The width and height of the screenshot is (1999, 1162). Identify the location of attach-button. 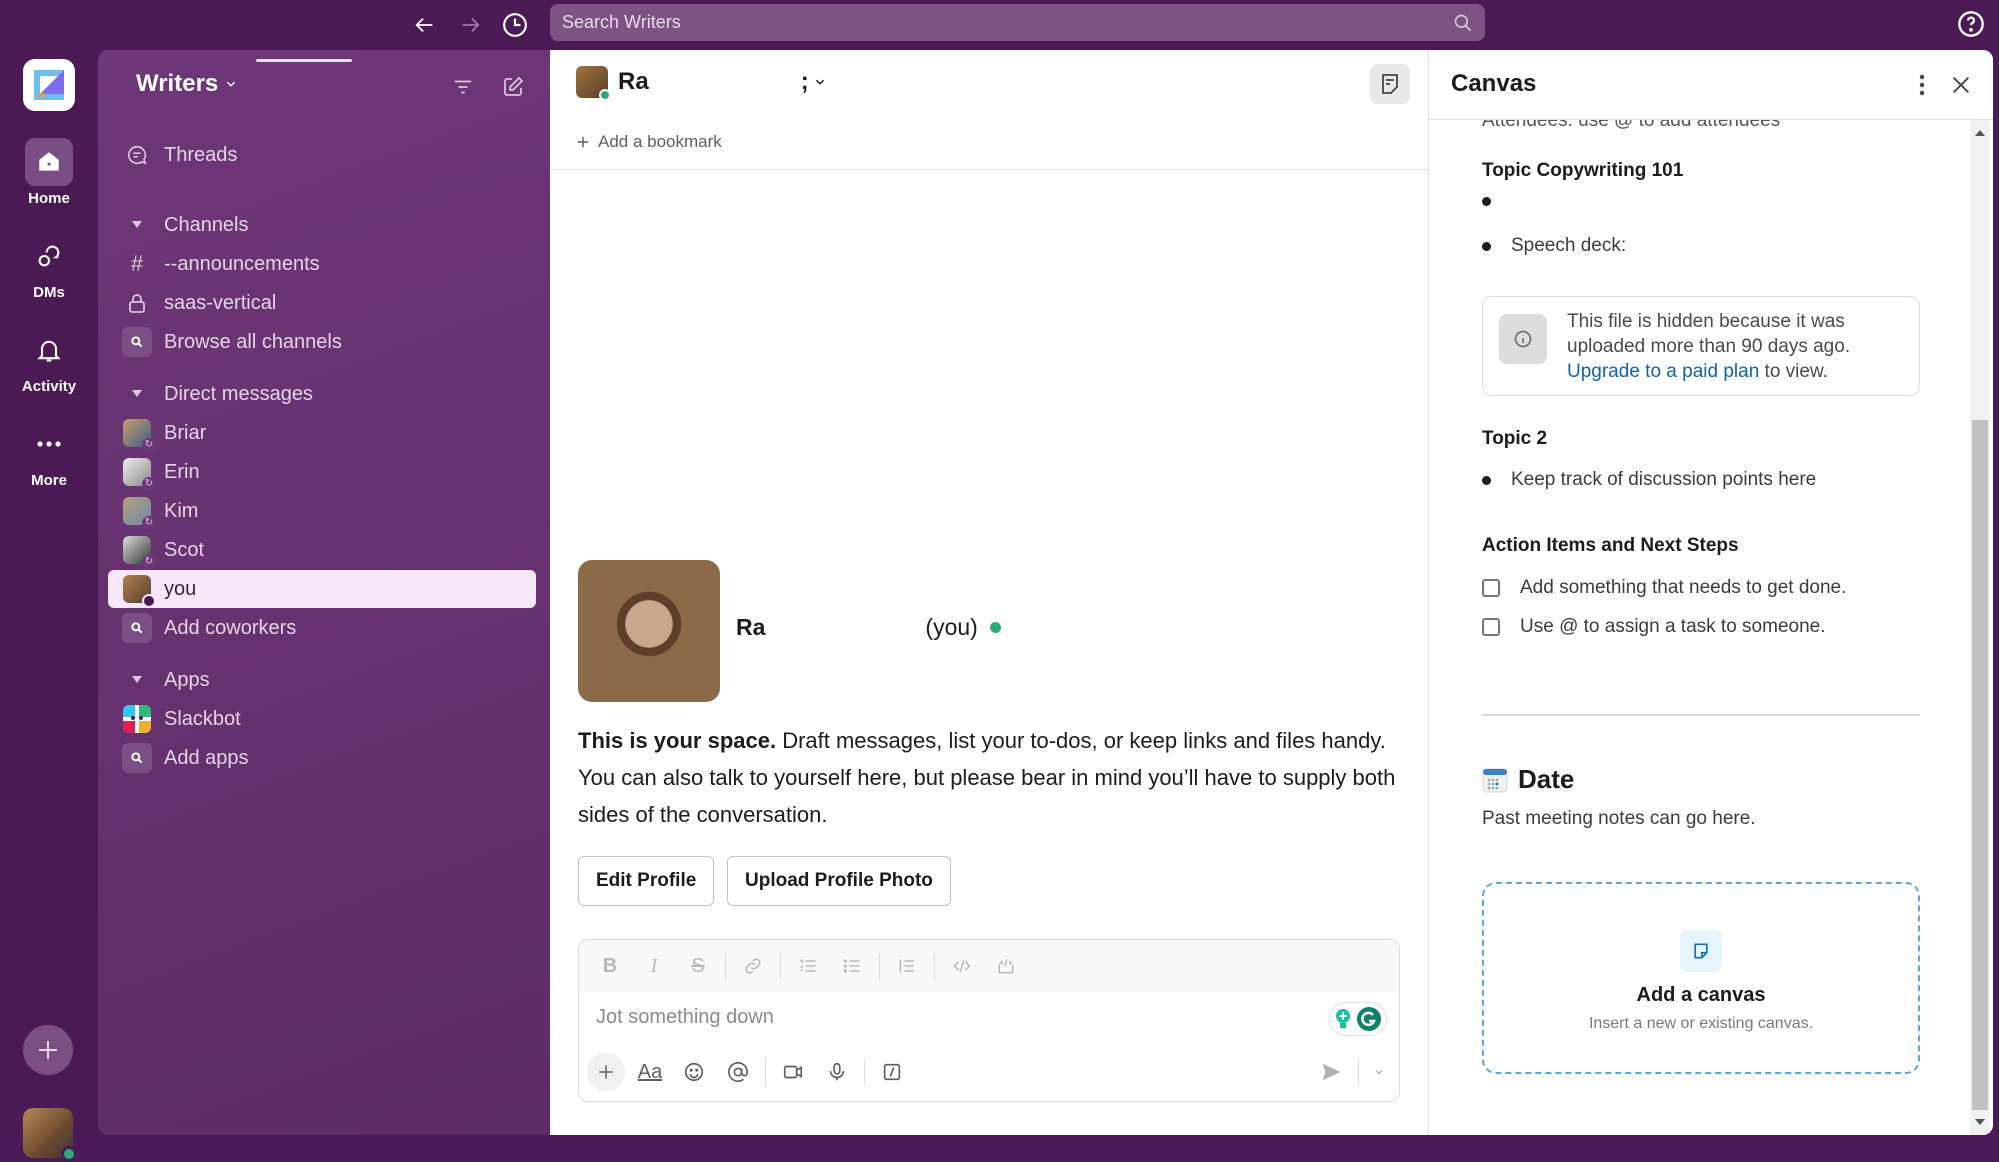
(606, 1072).